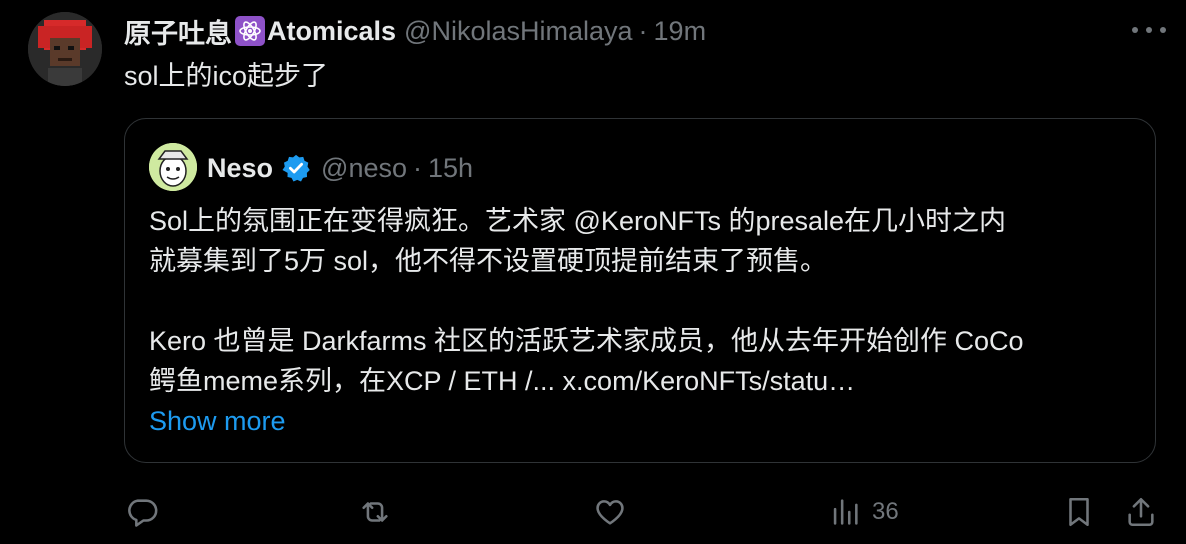 This screenshot has height=544, width=1186. I want to click on tweet-text: sol上的ico起步了, so click(226, 76).